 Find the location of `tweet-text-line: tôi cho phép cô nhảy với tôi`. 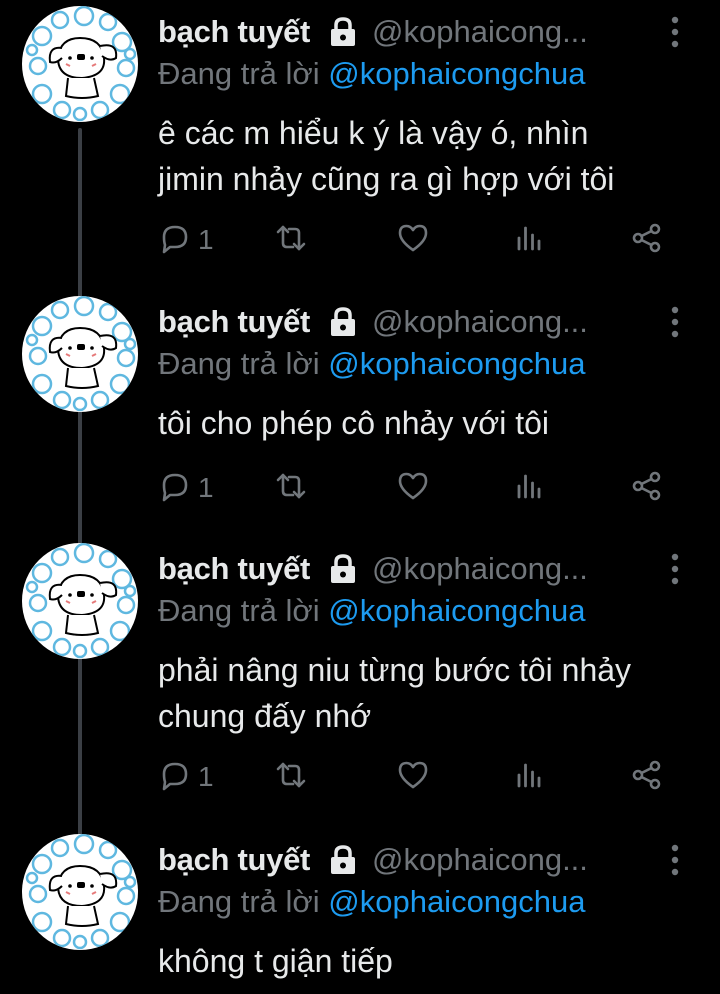

tweet-text-line: tôi cho phép cô nhảy với tôi is located at coordinates (353, 423).